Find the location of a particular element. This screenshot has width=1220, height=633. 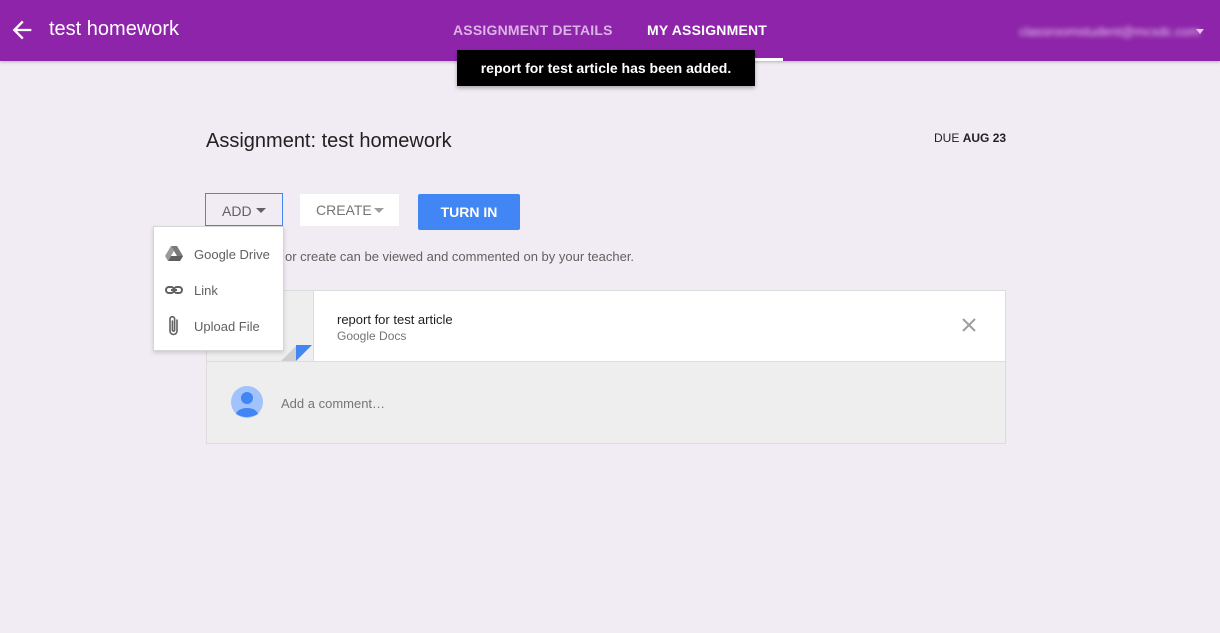

menu-item-label: Upload File is located at coordinates (227, 326).